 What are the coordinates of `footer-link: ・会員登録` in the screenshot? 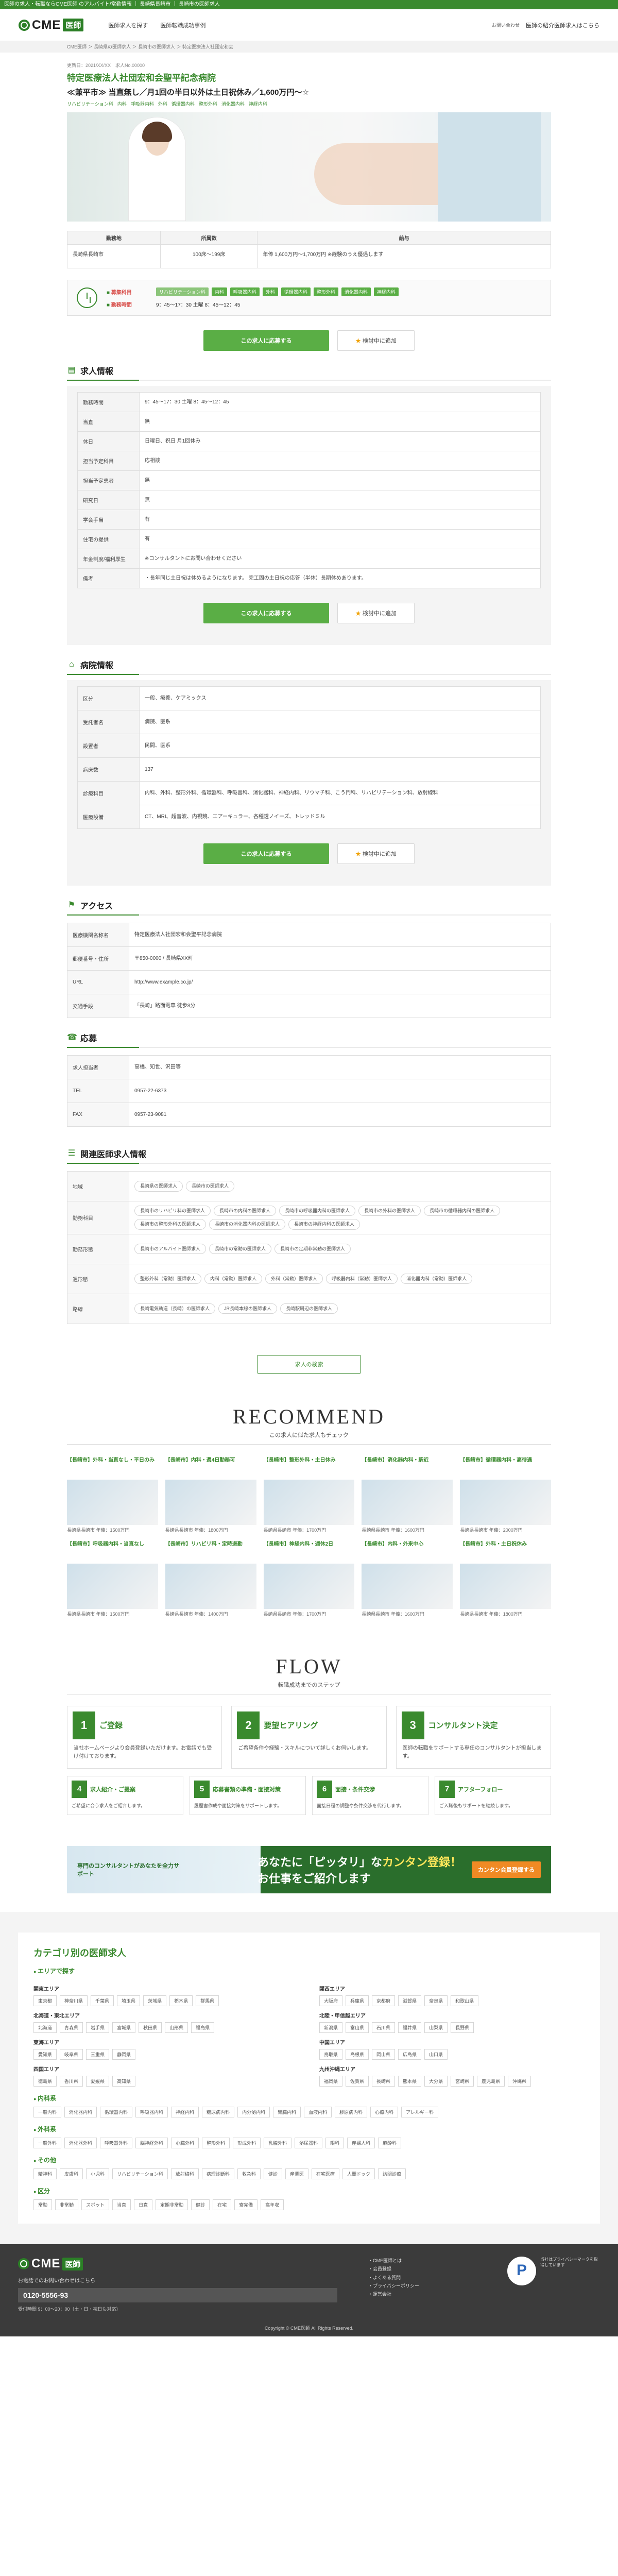 It's located at (428, 2269).